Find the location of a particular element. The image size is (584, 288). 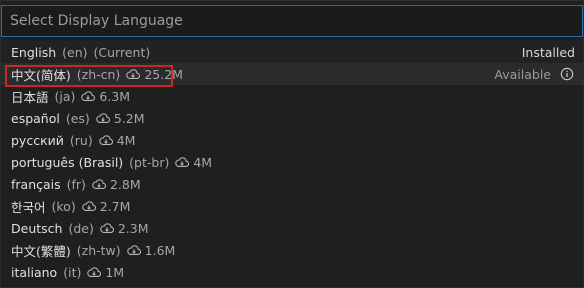

language-code: (en) is located at coordinates (75, 52).